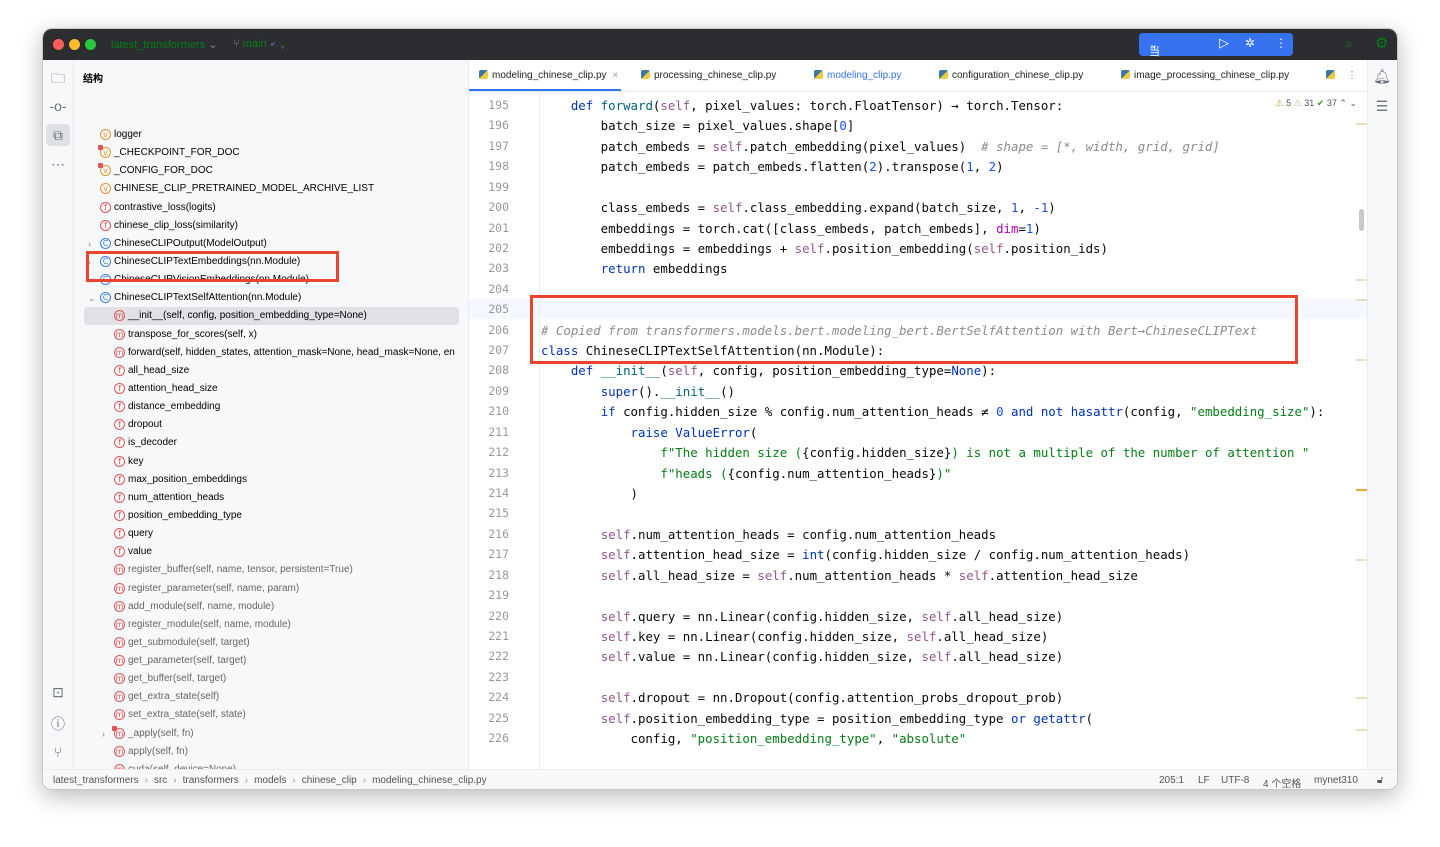 This screenshot has width=1440, height=847. What do you see at coordinates (1205, 75) in the screenshot?
I see `tab-image-processing-chinese-clip: image_processing_chinese_clip.py` at bounding box center [1205, 75].